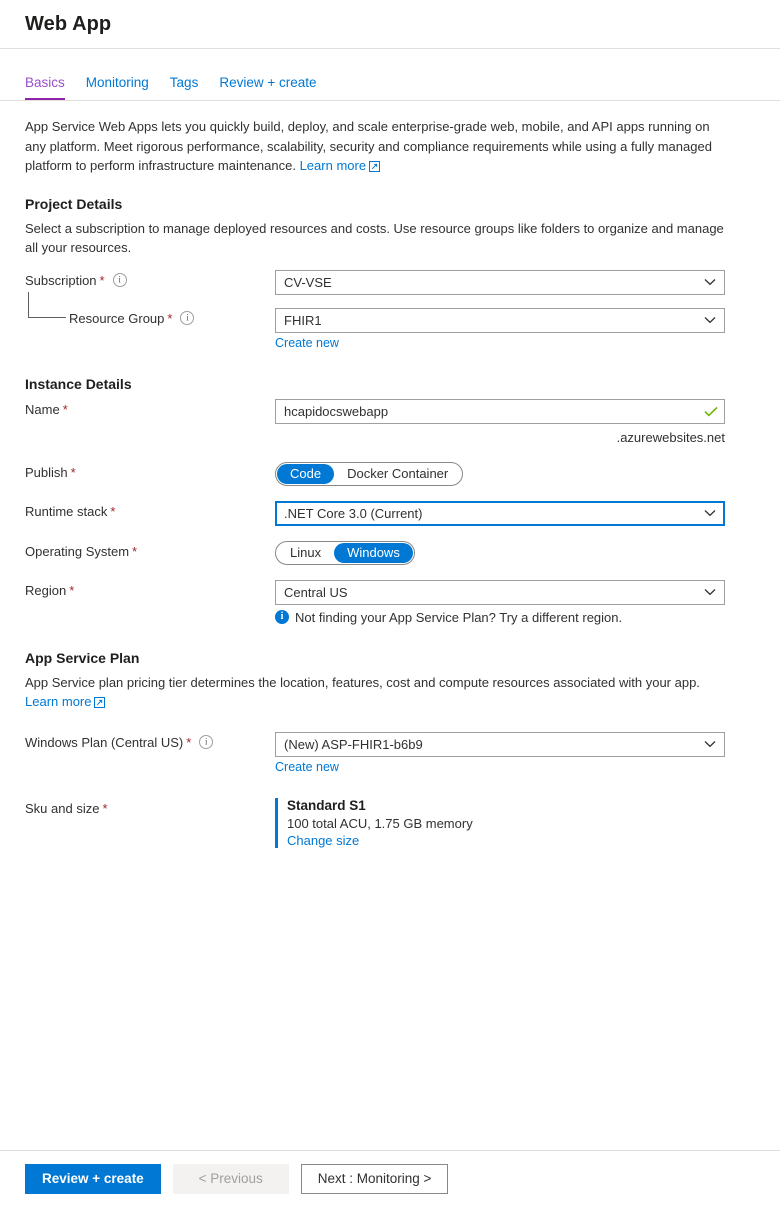 The width and height of the screenshot is (780, 1206). I want to click on subscription-dropdown: CV-VSE, so click(500, 282).